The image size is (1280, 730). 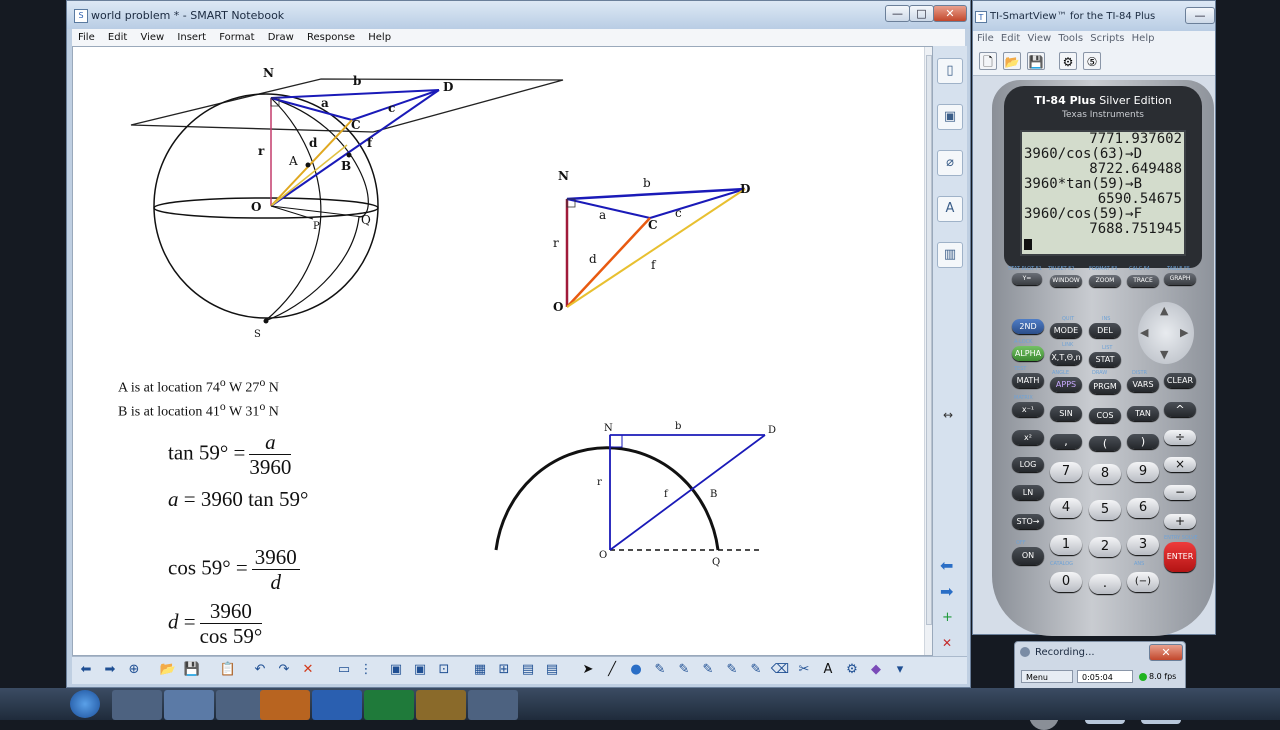 What do you see at coordinates (1200, 15) in the screenshot?
I see `ti-minimize-button: —` at bounding box center [1200, 15].